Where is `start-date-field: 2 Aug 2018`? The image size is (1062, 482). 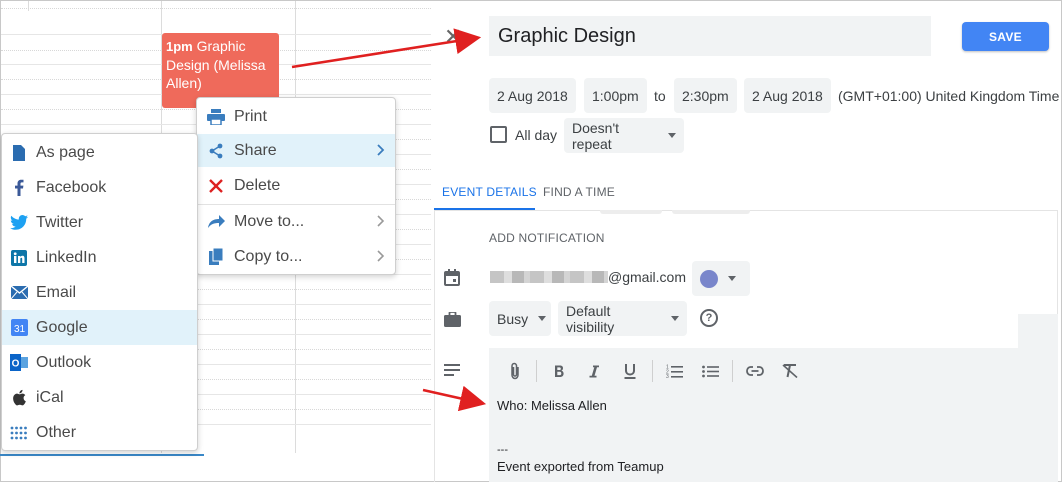
start-date-field: 2 Aug 2018 is located at coordinates (532, 95).